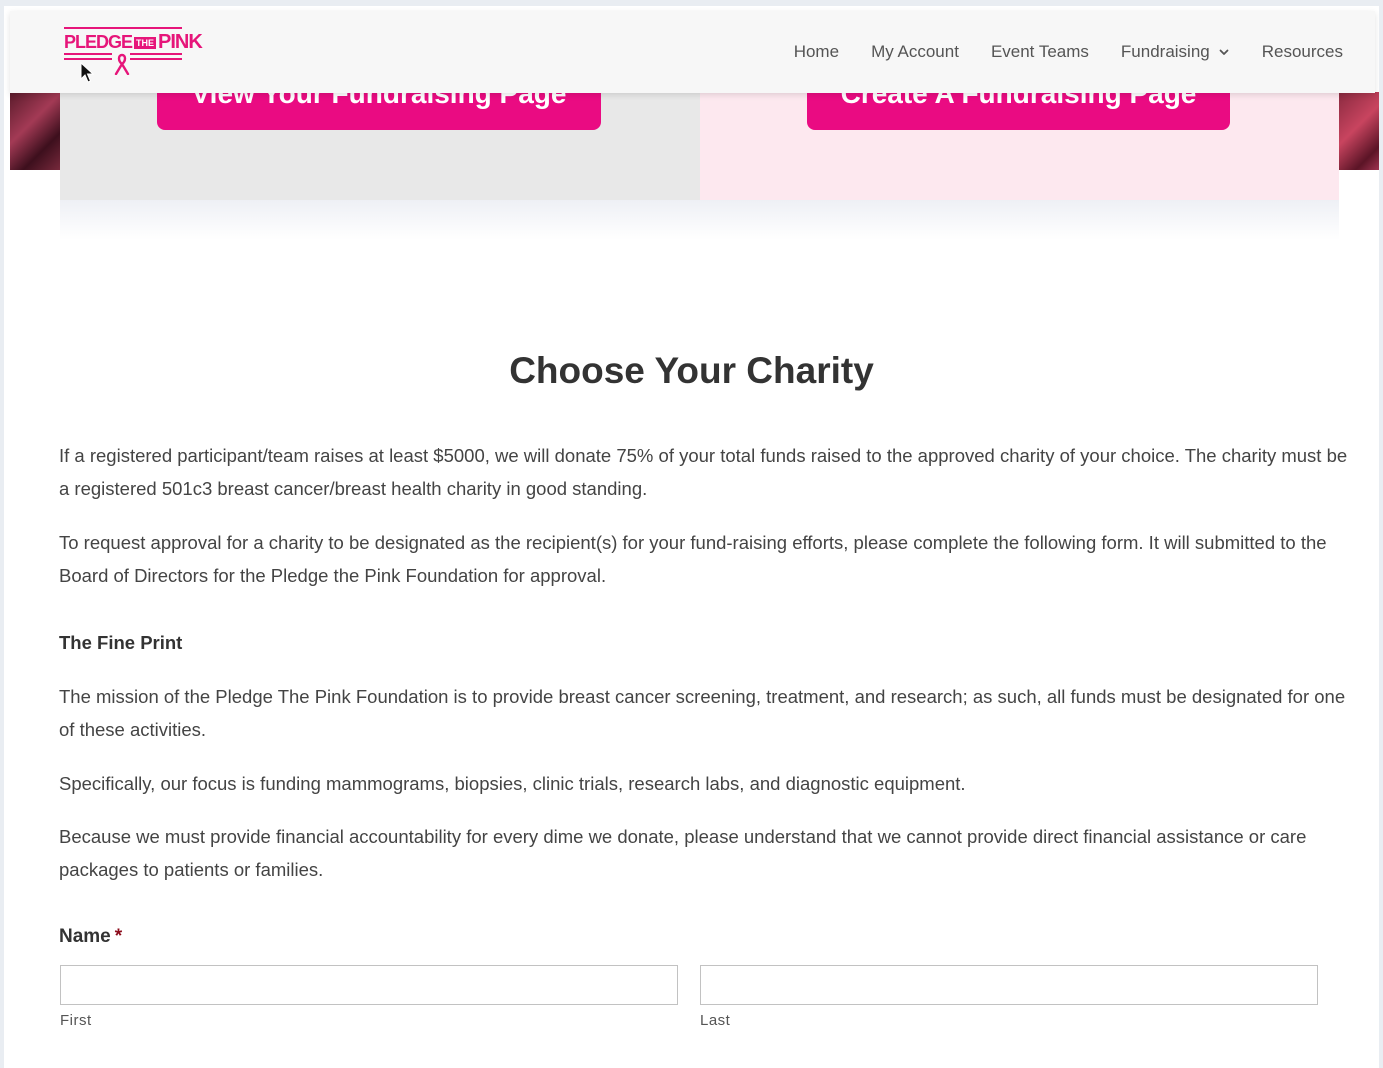  What do you see at coordinates (715, 1020) in the screenshot?
I see `last-name-sublabel: Last` at bounding box center [715, 1020].